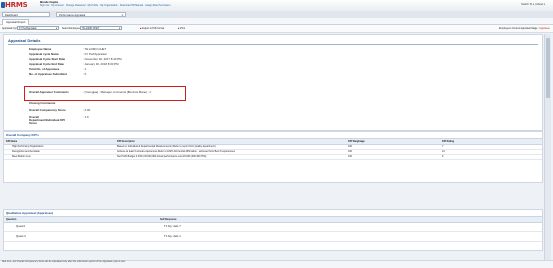 The height and width of the screenshot is (268, 553). What do you see at coordinates (85, 74) in the screenshot?
I see `detail-value: : 0` at bounding box center [85, 74].